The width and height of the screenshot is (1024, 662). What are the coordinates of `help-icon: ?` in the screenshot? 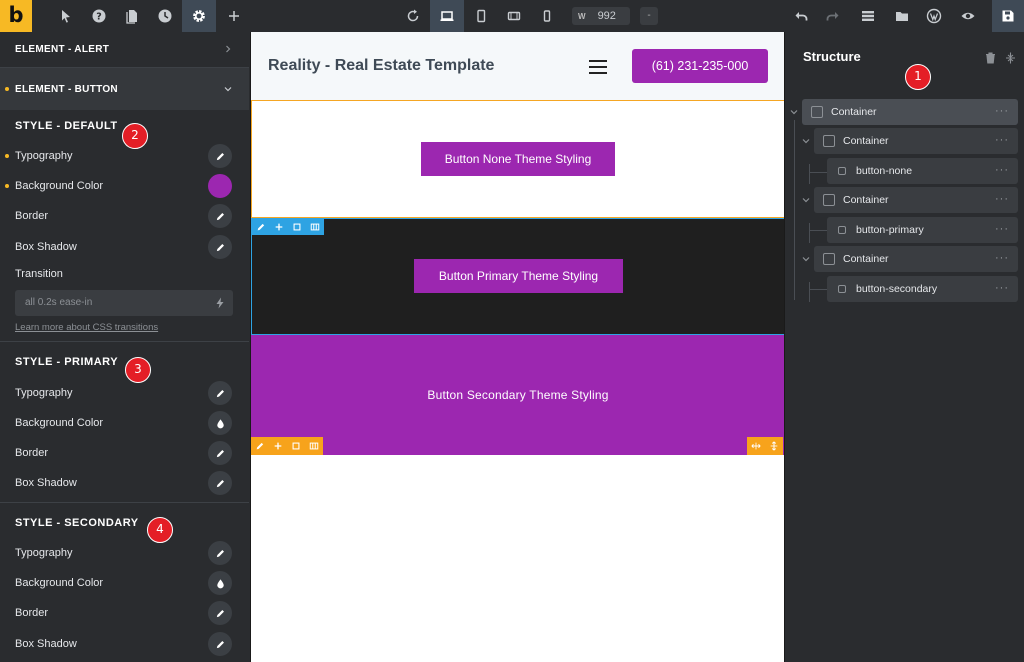 It's located at (99, 16).